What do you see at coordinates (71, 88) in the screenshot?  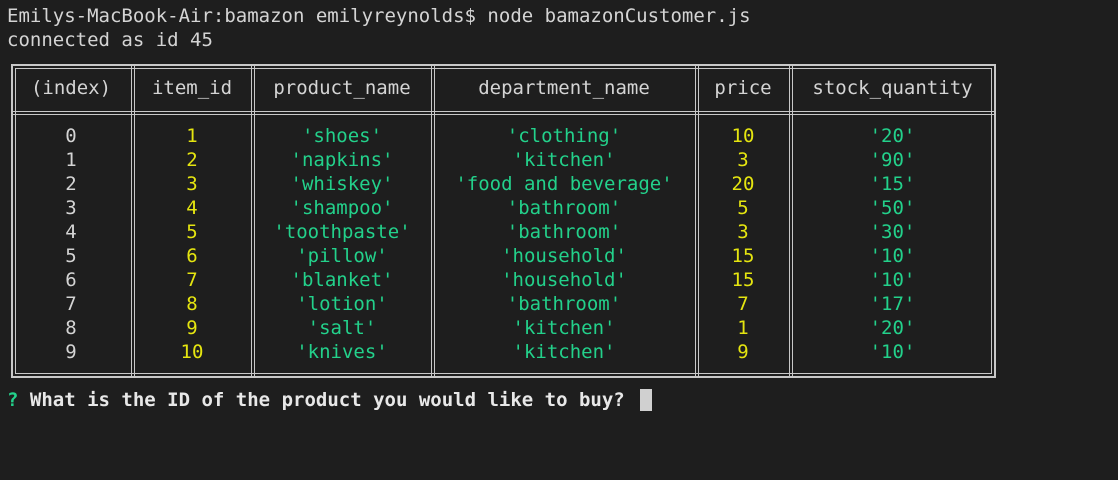 I see `header-index: (index)` at bounding box center [71, 88].